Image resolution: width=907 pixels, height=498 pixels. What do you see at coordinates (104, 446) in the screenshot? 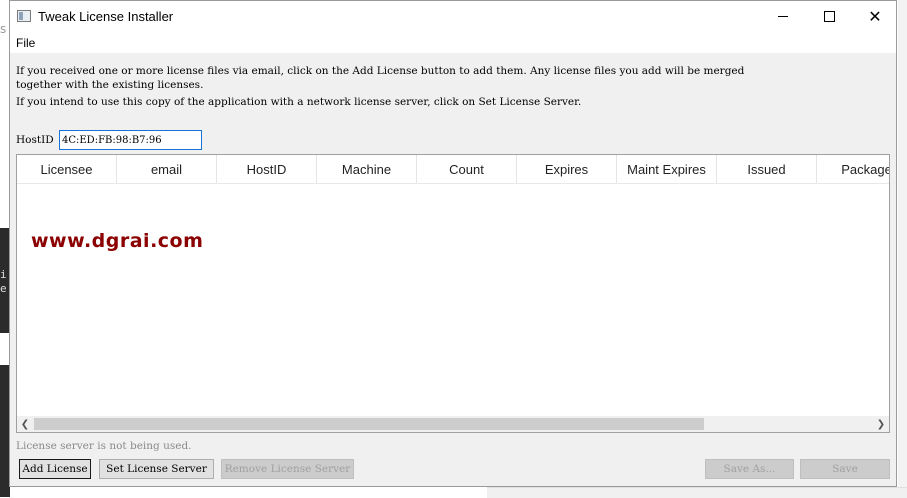
I see `license-server-status: License server is not being used.` at bounding box center [104, 446].